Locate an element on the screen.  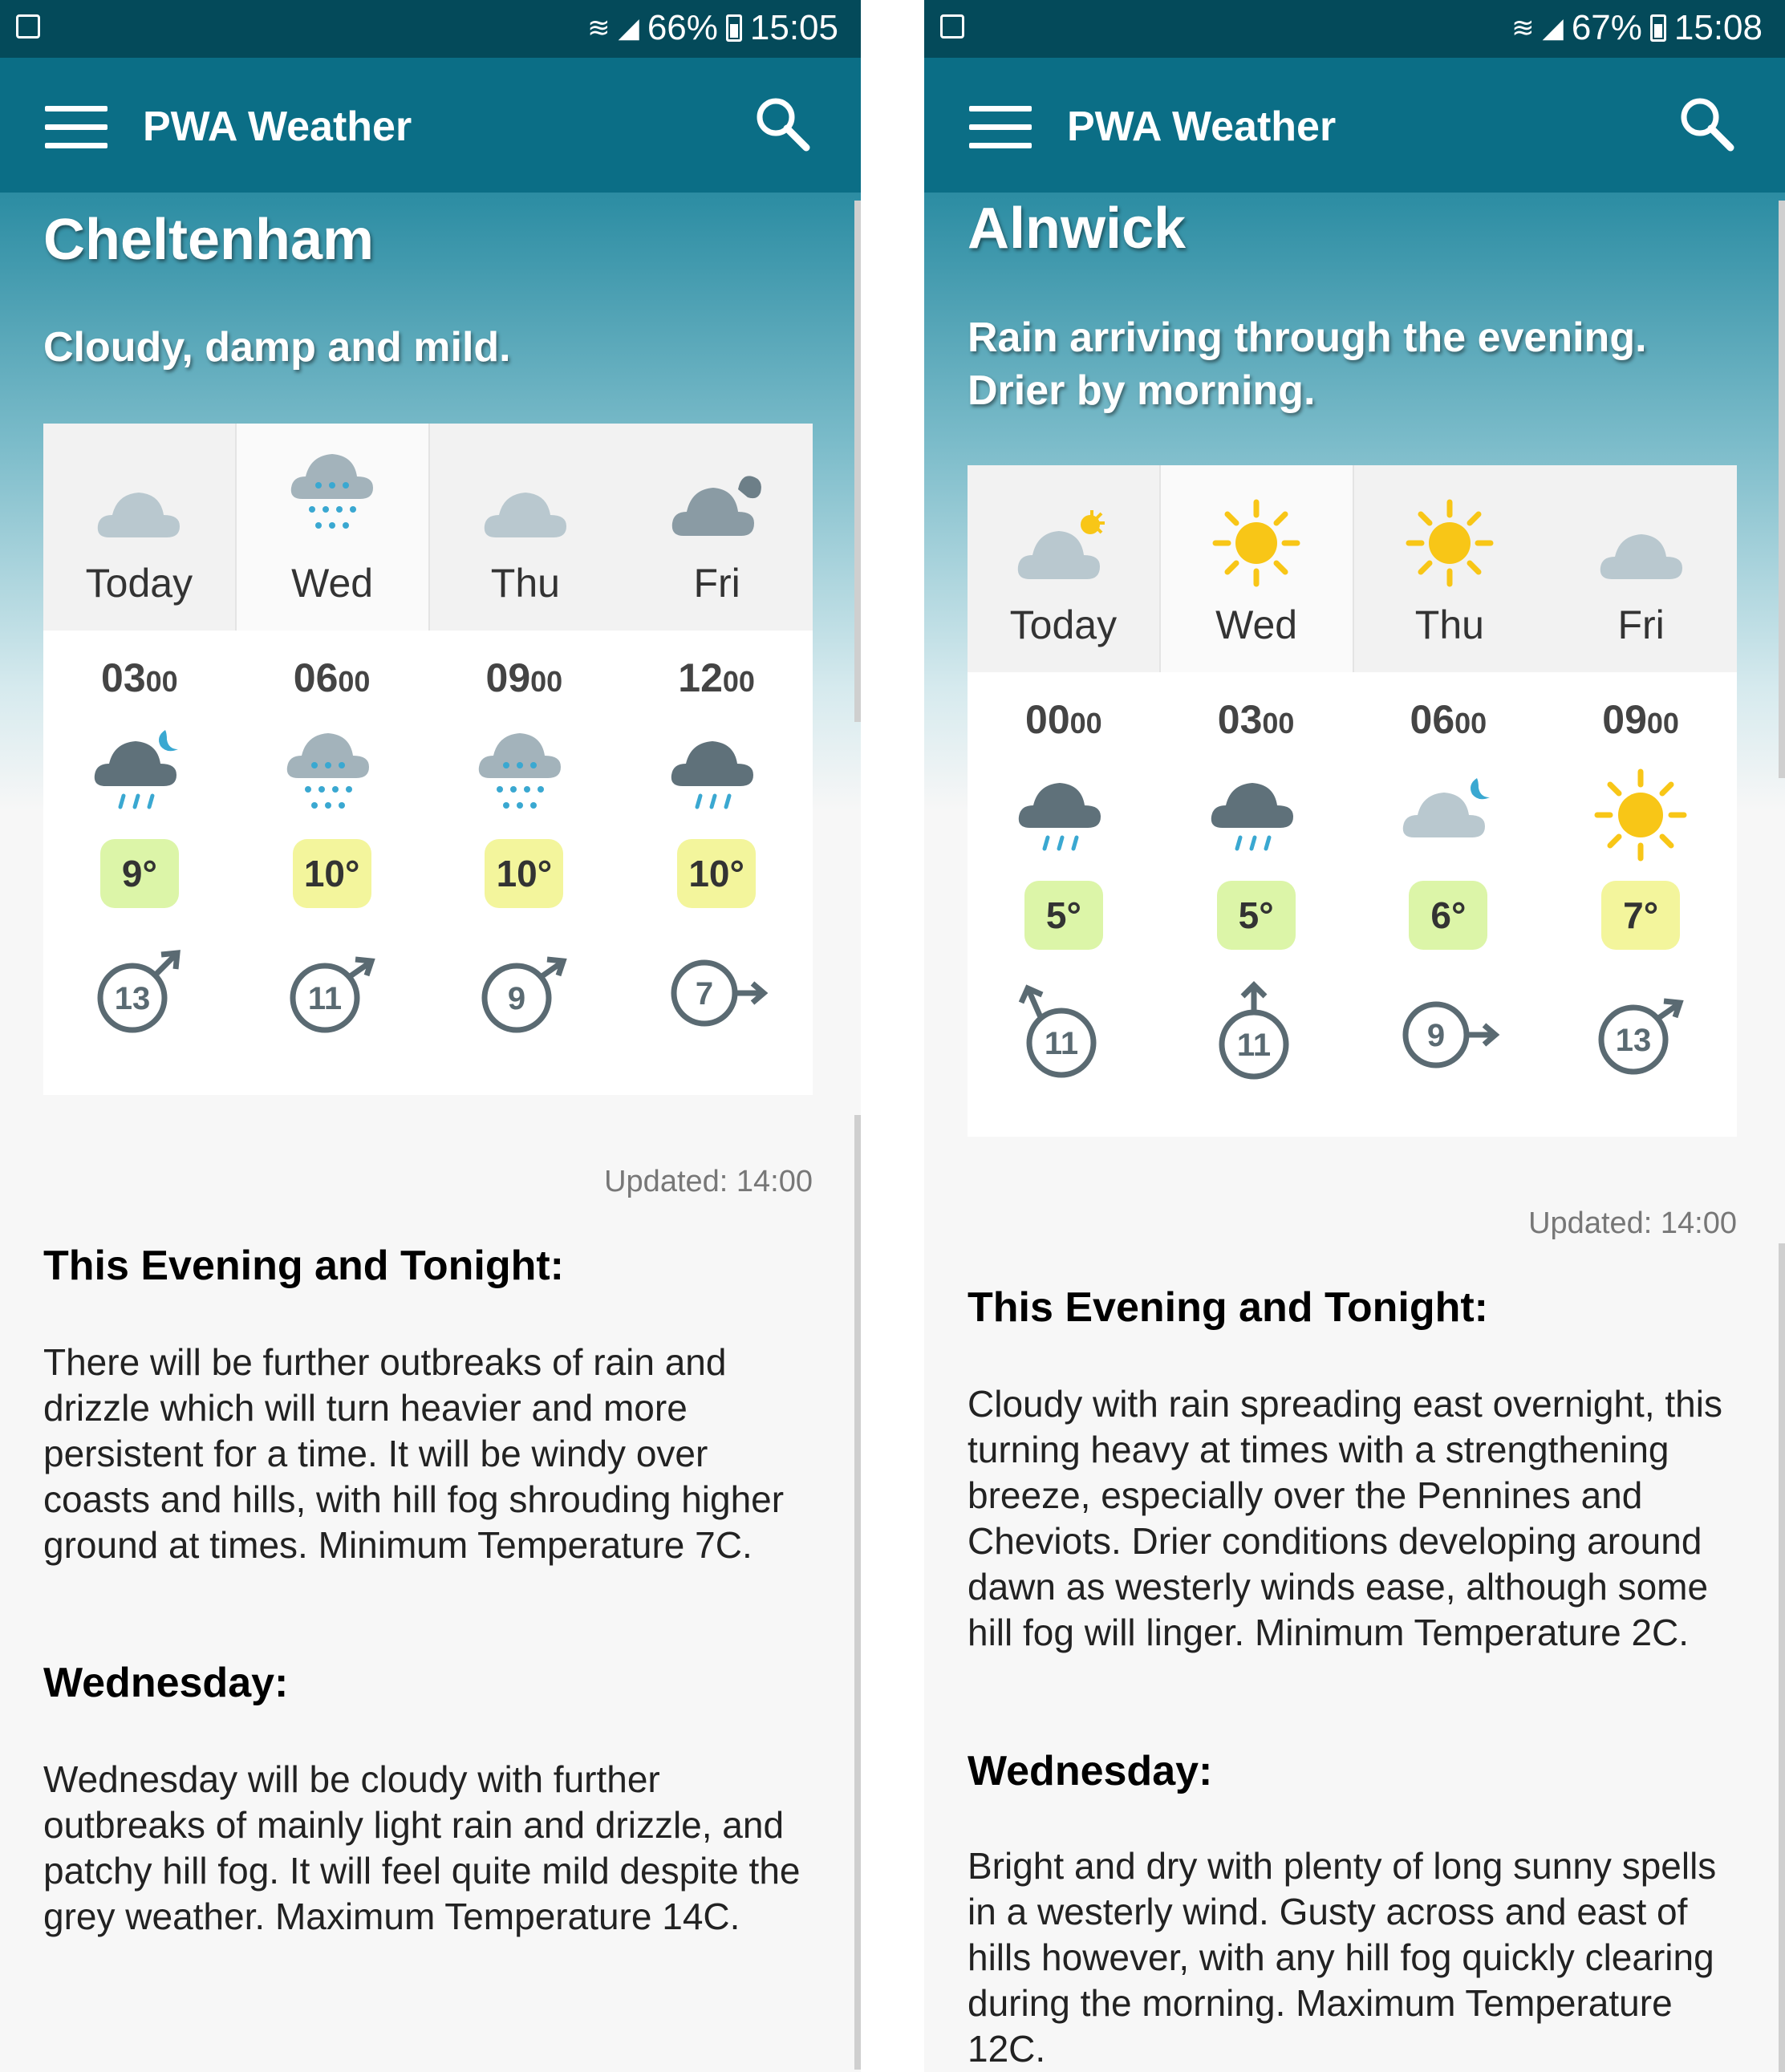
section-heading: This Evening and Tonight: is located at coordinates (1228, 1308).